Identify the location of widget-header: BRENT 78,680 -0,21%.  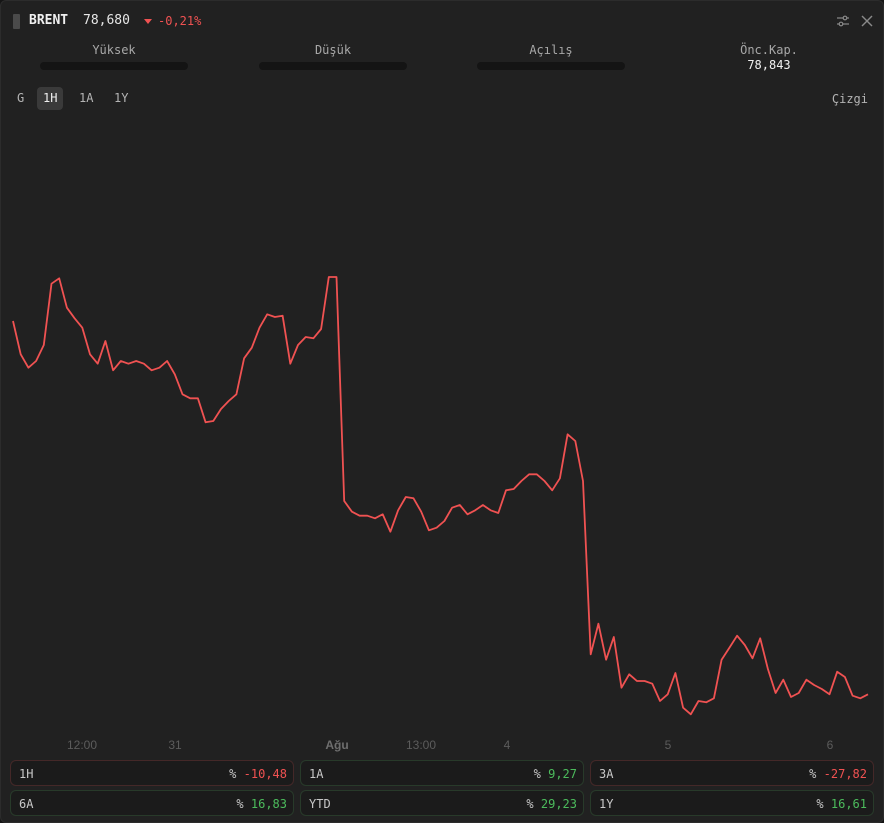
(443, 22).